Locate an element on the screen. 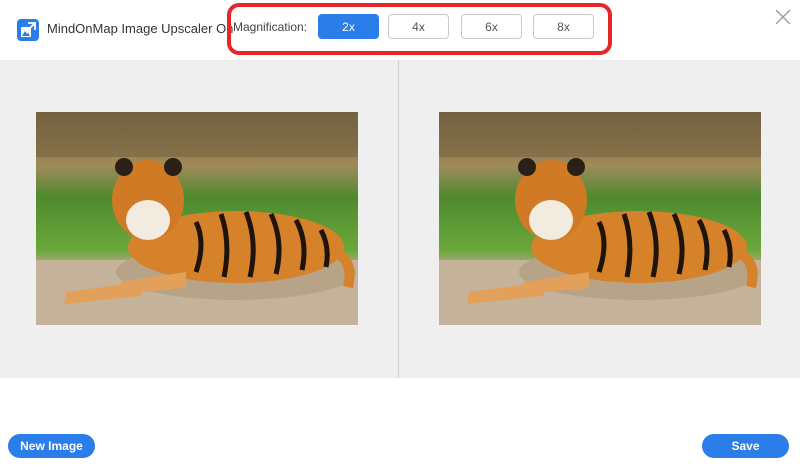  magnification-6x-button: 6x is located at coordinates (491, 26).